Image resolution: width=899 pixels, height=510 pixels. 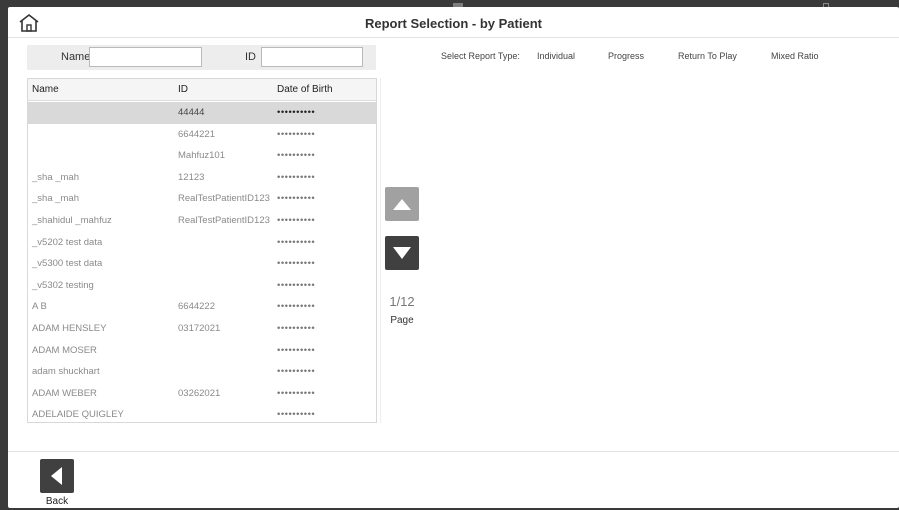 I want to click on row-name: ADAM HENSLEY, so click(x=69, y=328).